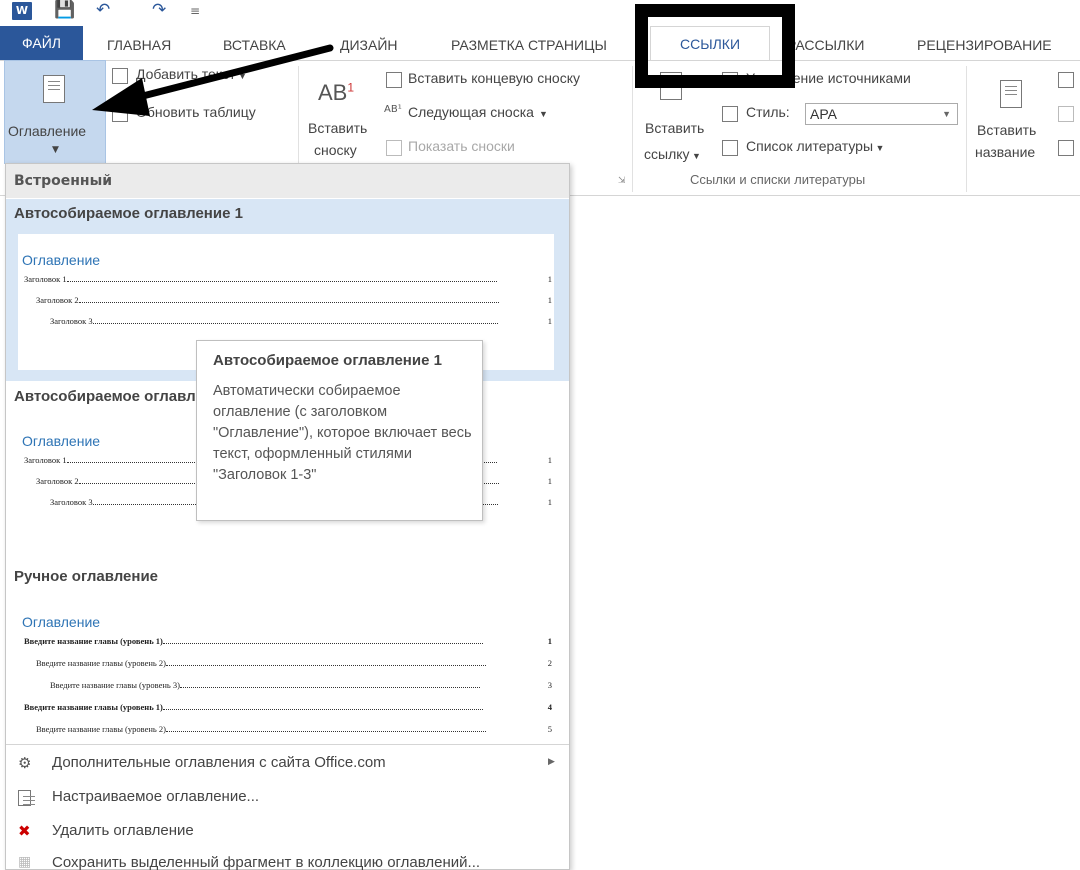  What do you see at coordinates (551, 762) in the screenshot?
I see `chevron-right-icon: ▶` at bounding box center [551, 762].